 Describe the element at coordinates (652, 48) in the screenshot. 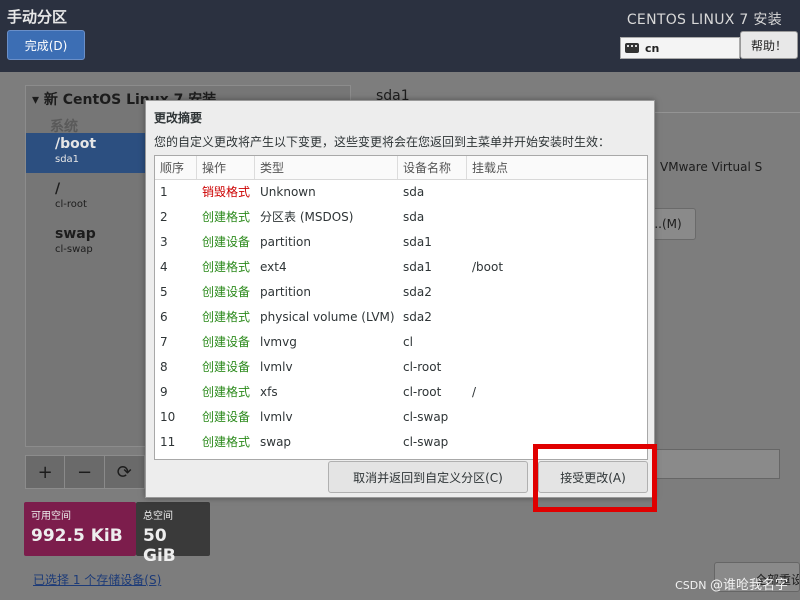

I see `keyboard-layout-label: cn` at that location.